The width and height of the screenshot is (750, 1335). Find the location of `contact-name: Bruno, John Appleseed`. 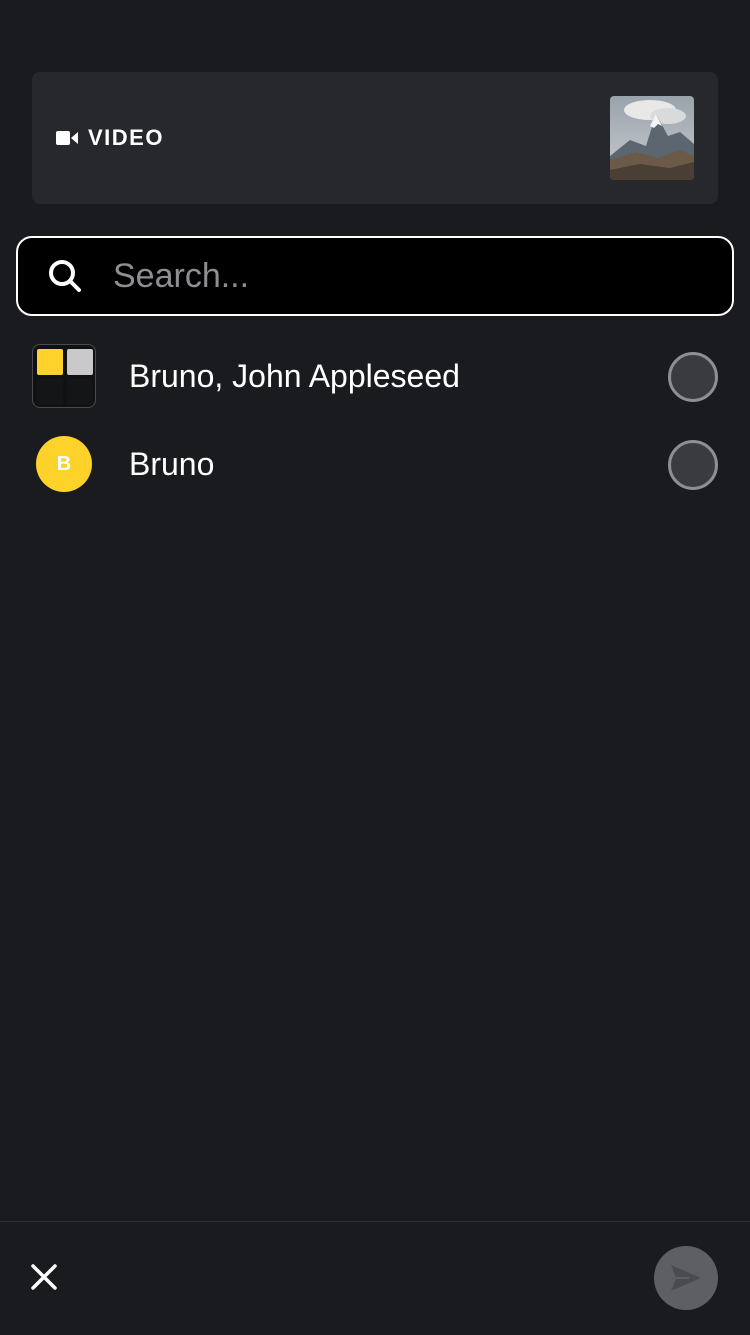

contact-name: Bruno, John Appleseed is located at coordinates (294, 376).